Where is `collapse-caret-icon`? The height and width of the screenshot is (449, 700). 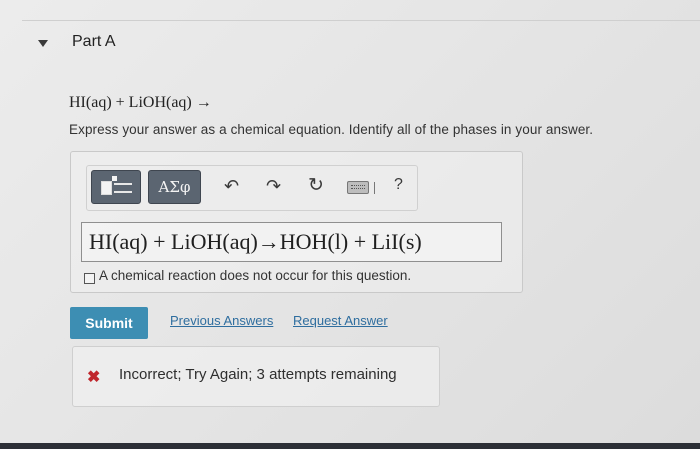 collapse-caret-icon is located at coordinates (43, 43).